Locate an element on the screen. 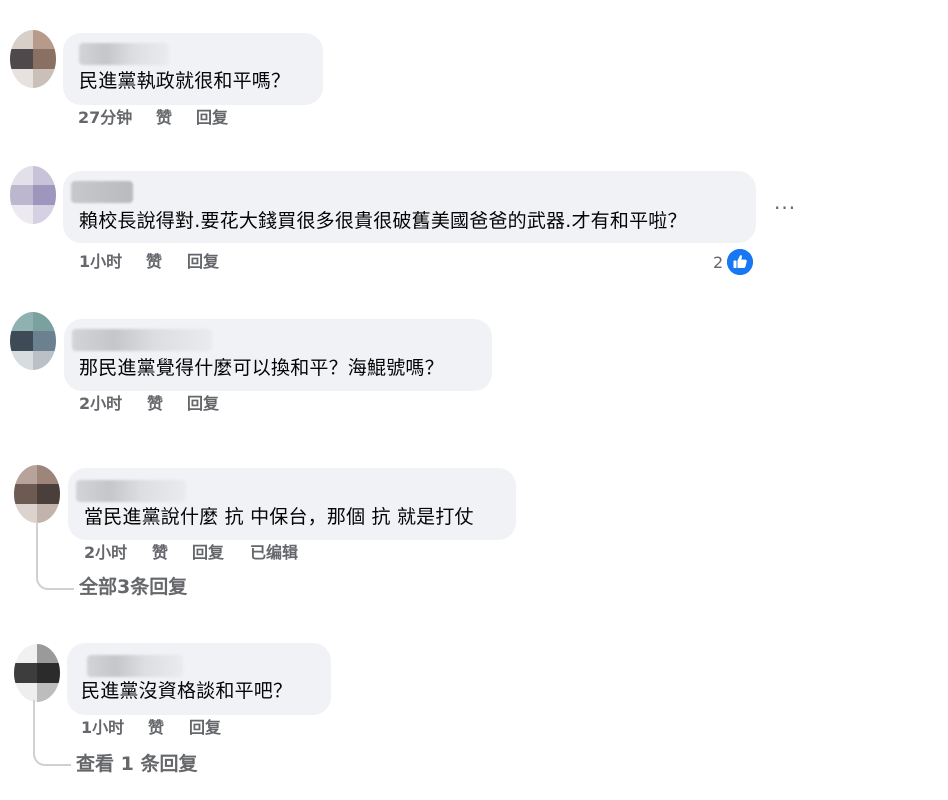  comment-bubble: 民進黨沒資格談和平吧？ is located at coordinates (199, 679).